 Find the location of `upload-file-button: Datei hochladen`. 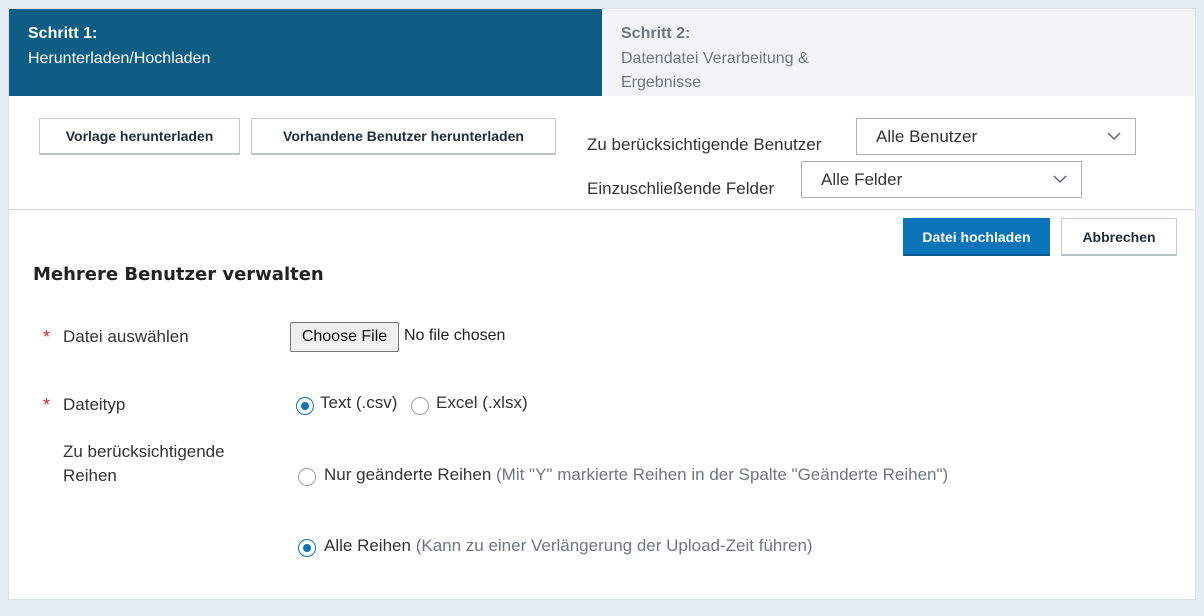

upload-file-button: Datei hochladen is located at coordinates (976, 237).